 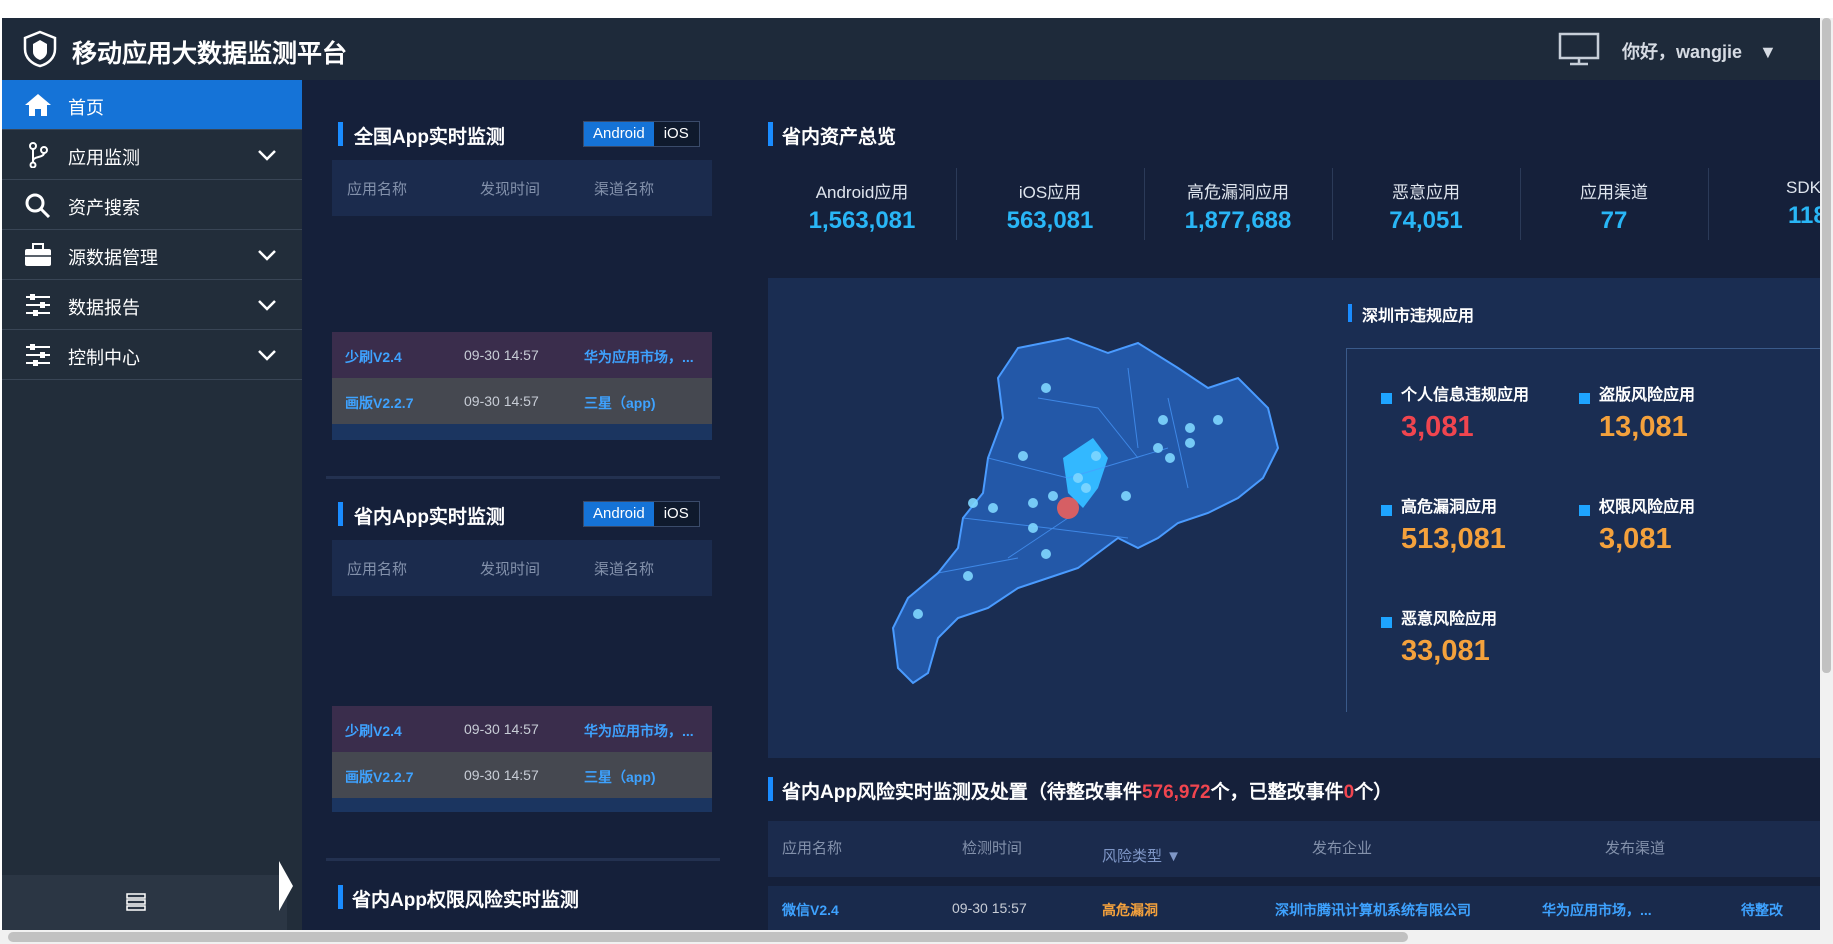 What do you see at coordinates (104, 158) in the screenshot?
I see `sidebar-item-label: 应用监测` at bounding box center [104, 158].